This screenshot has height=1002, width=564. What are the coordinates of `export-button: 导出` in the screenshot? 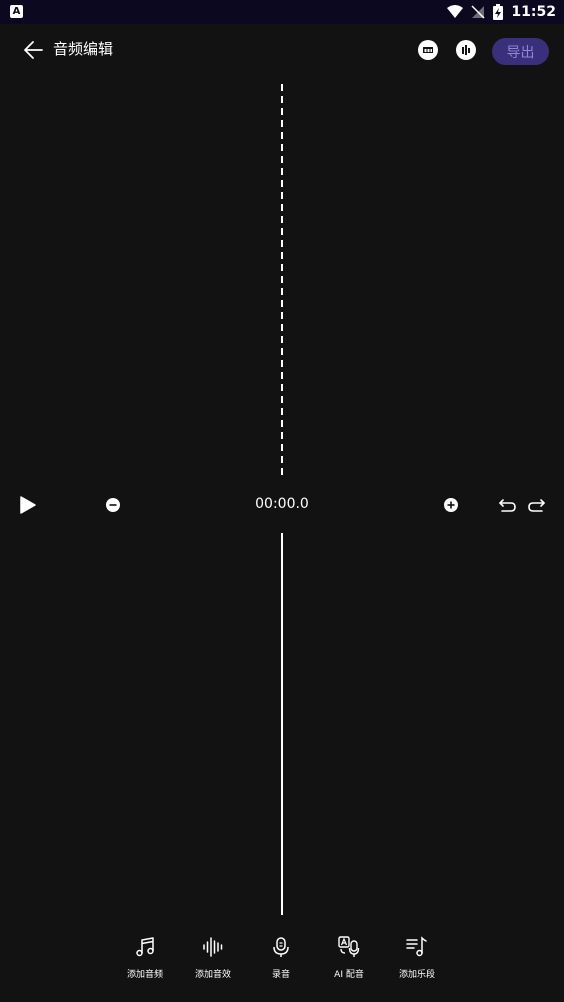 It's located at (520, 51).